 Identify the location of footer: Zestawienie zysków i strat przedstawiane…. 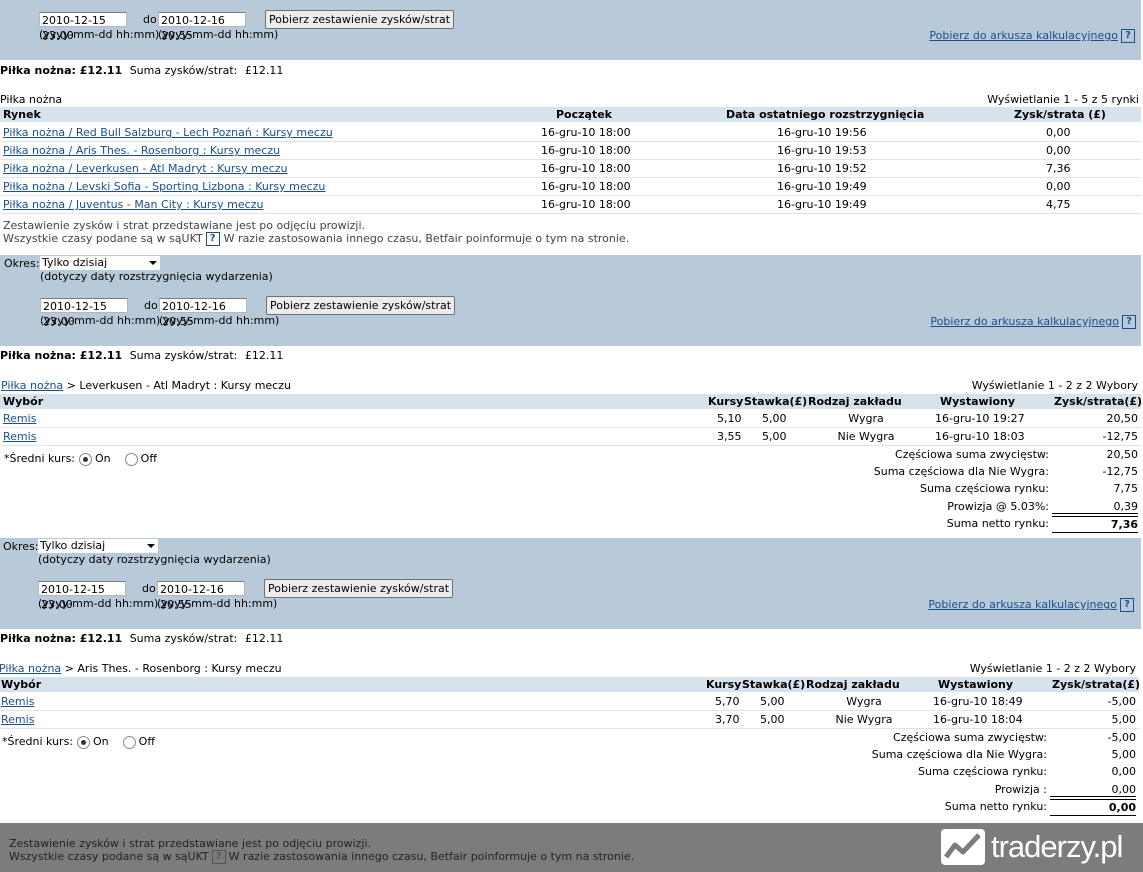
(571, 847).